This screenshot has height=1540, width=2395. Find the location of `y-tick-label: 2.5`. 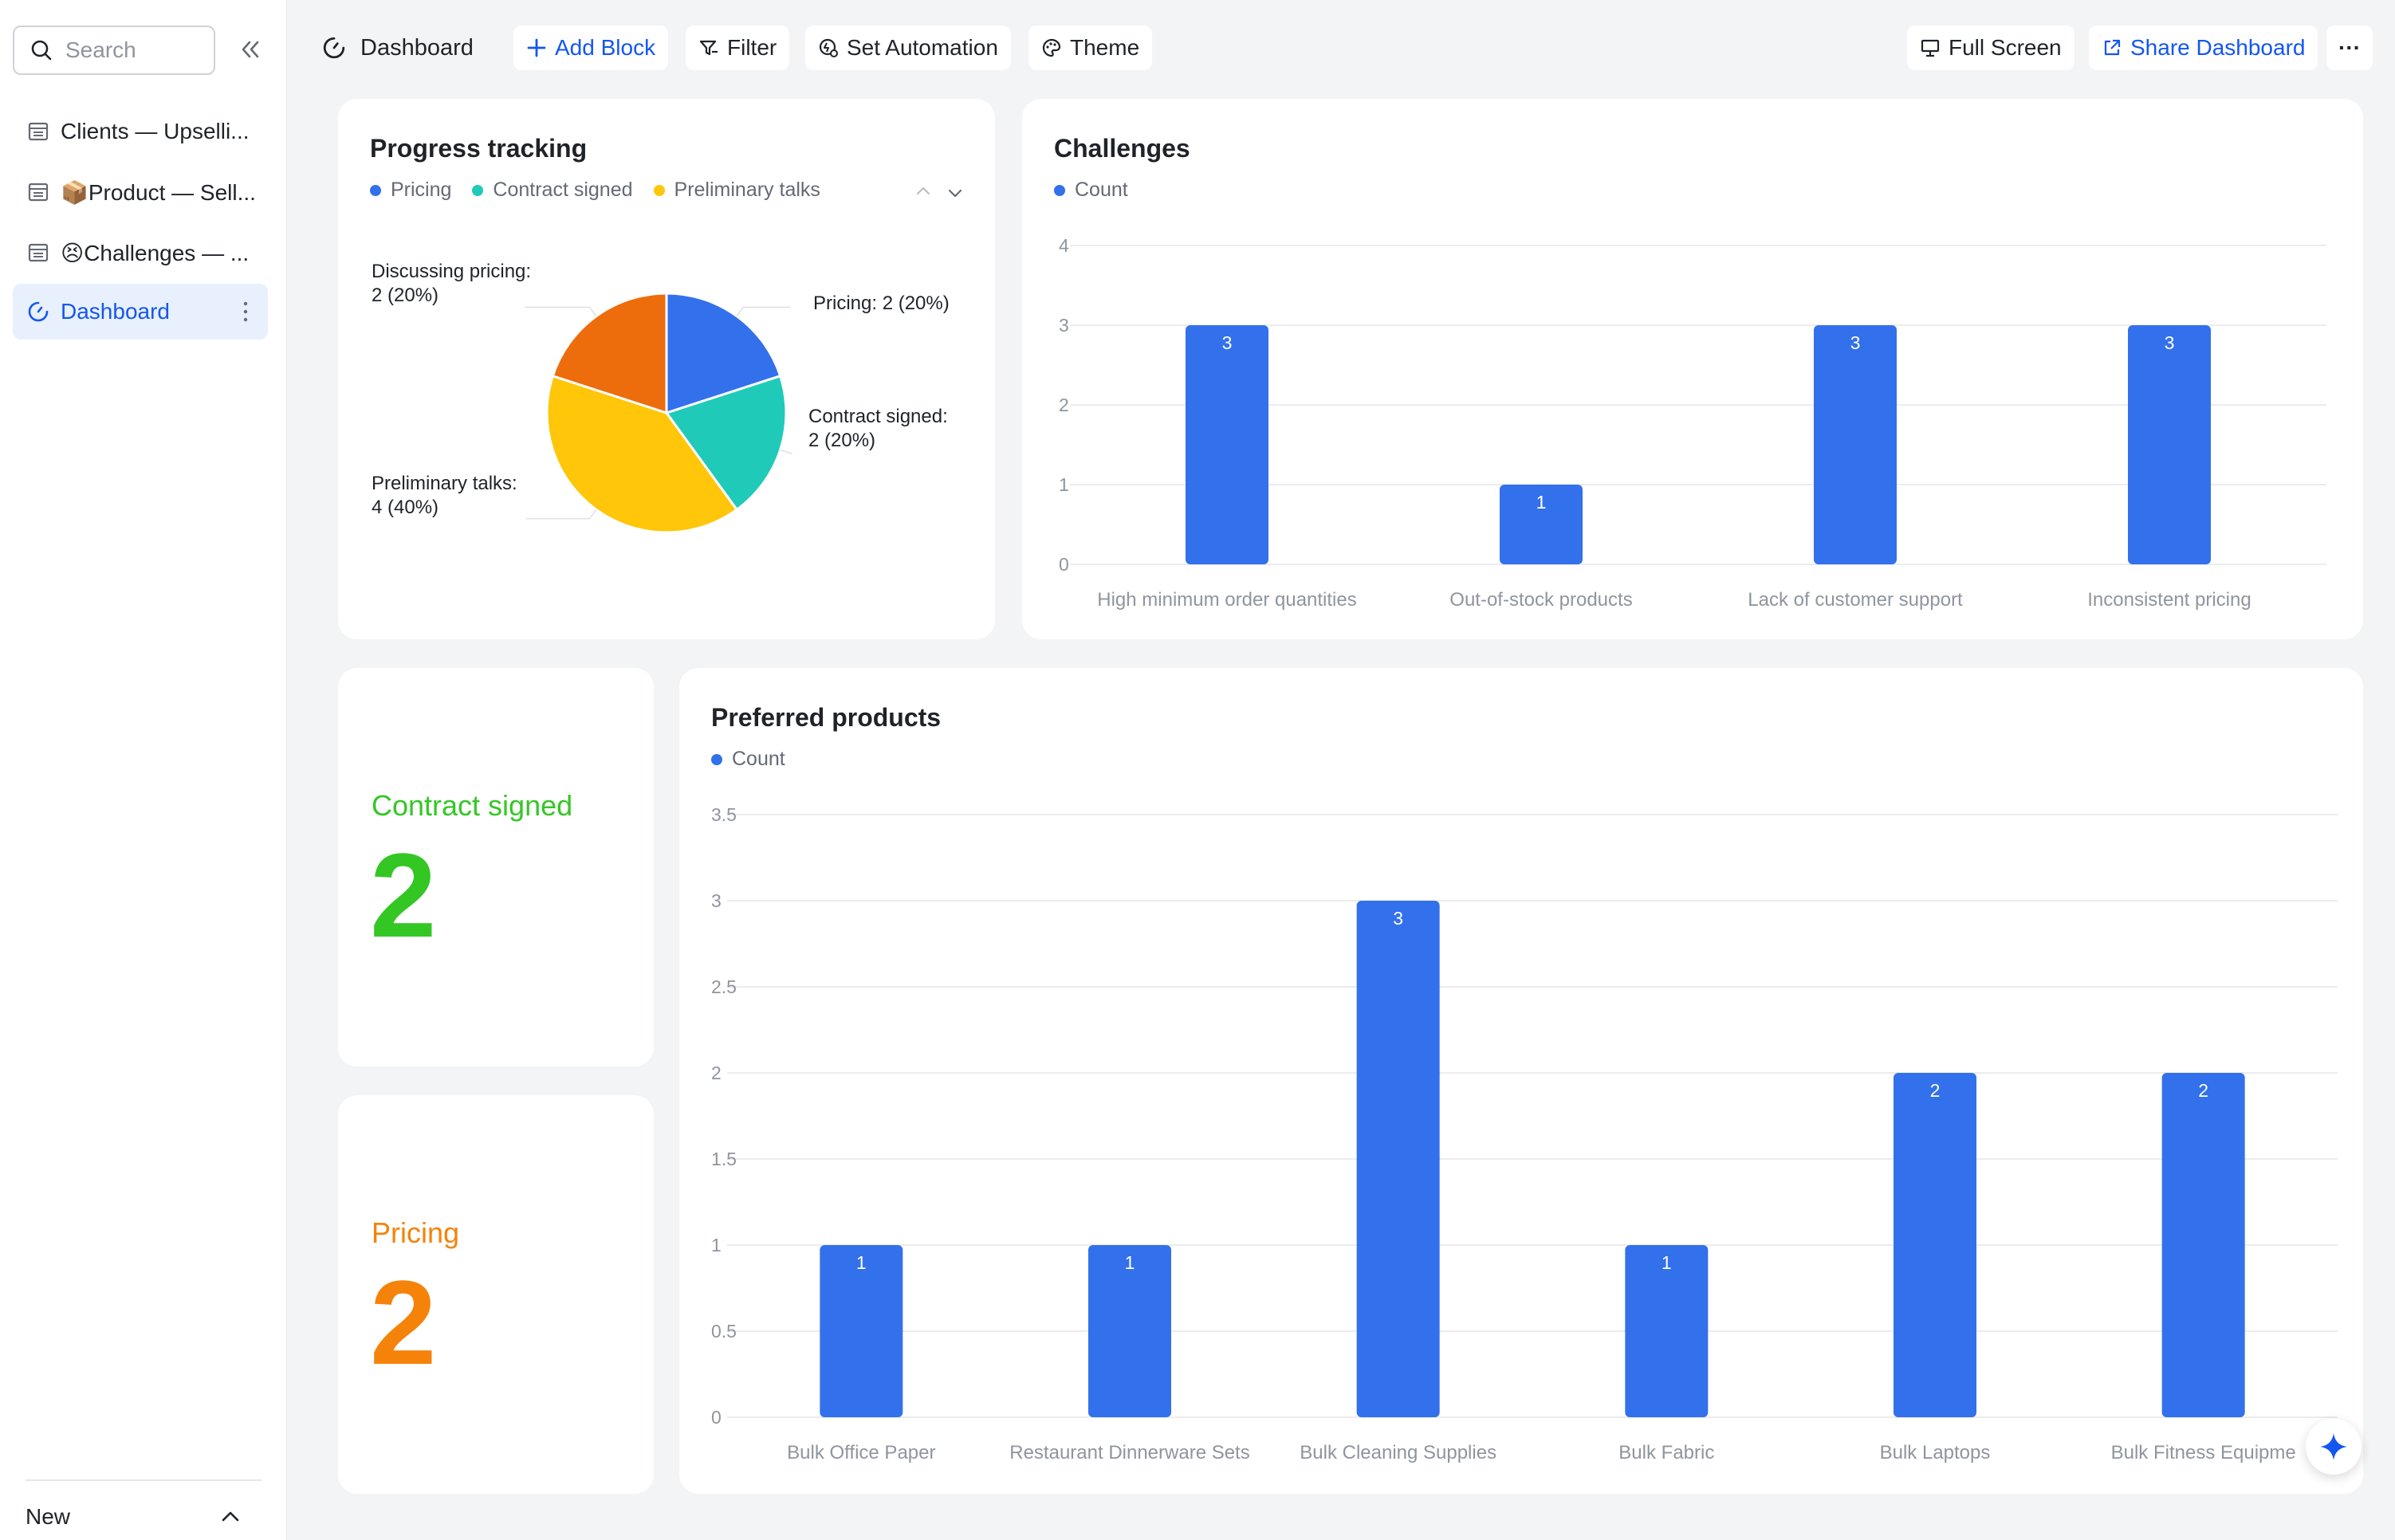

y-tick-label: 2.5 is located at coordinates (724, 987).